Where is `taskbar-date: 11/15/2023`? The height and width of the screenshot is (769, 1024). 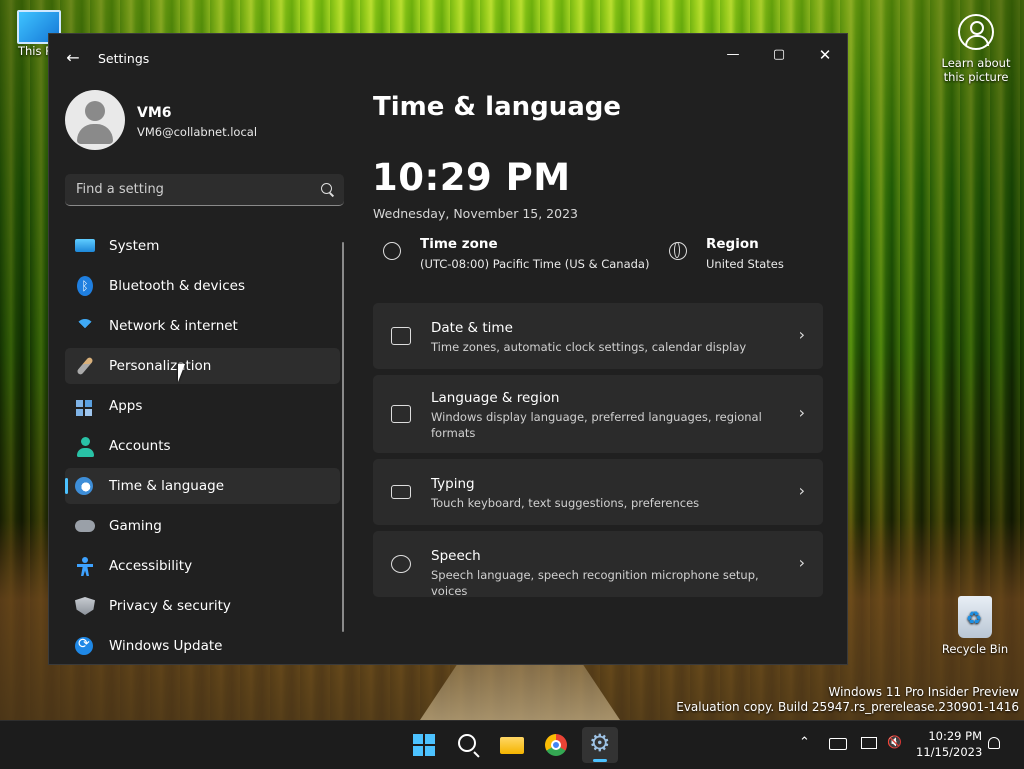 taskbar-date: 11/15/2023 is located at coordinates (949, 752).